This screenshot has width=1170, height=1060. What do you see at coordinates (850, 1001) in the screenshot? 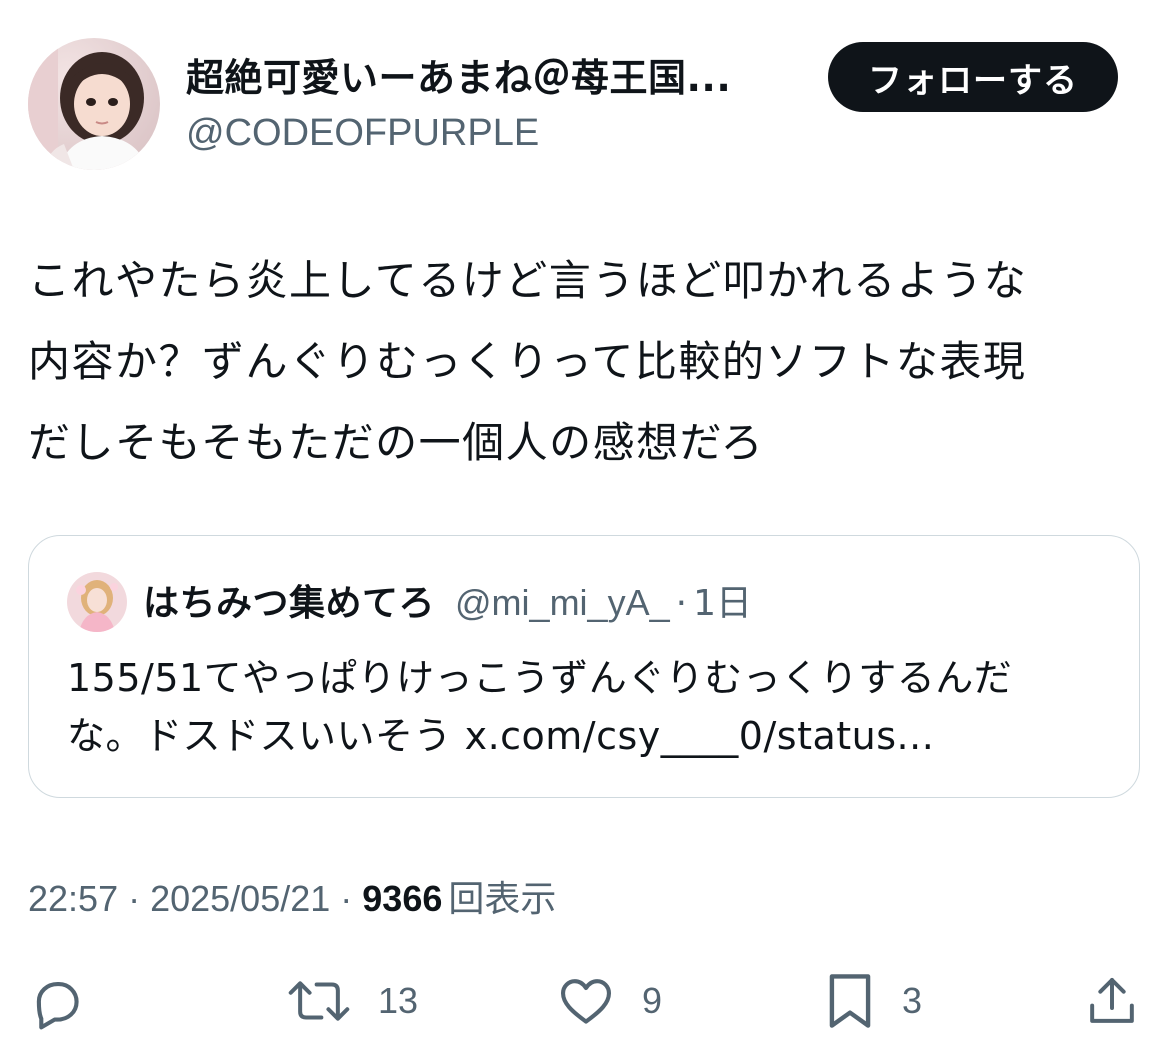
I see `bookmark-icon` at bounding box center [850, 1001].